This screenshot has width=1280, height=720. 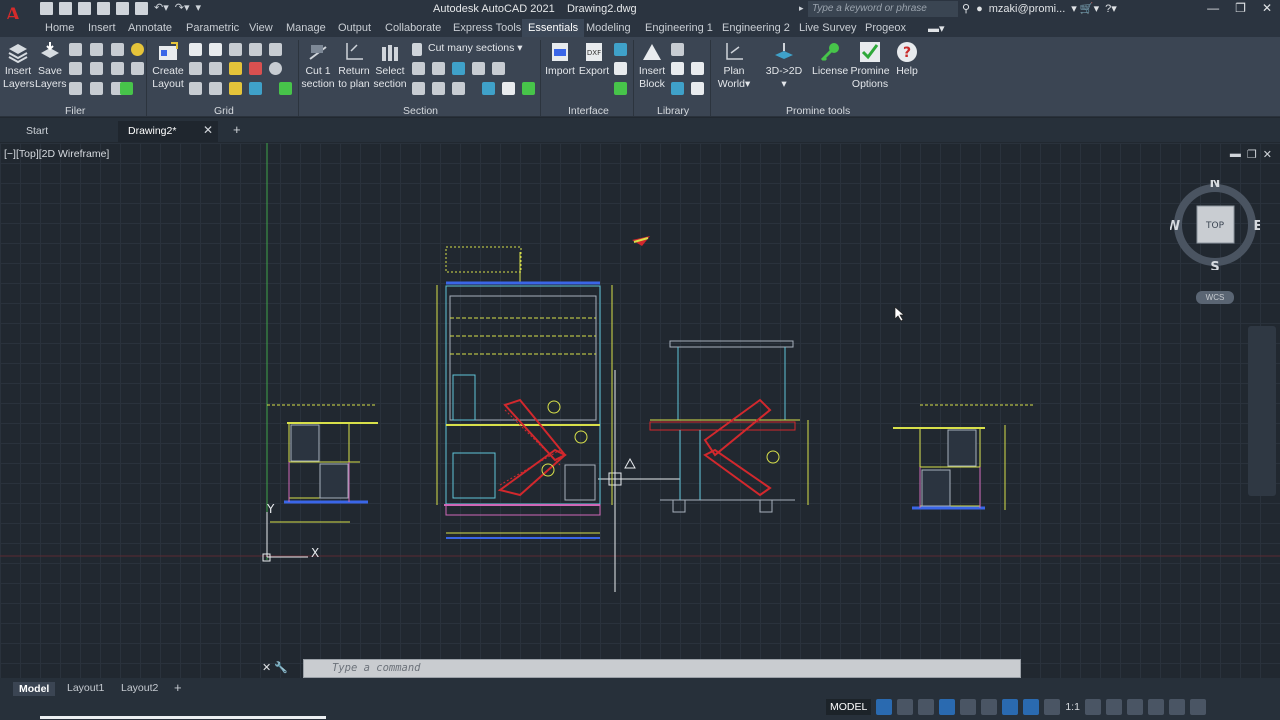 I want to click on tab-insert: Insert, so click(x=102, y=28).